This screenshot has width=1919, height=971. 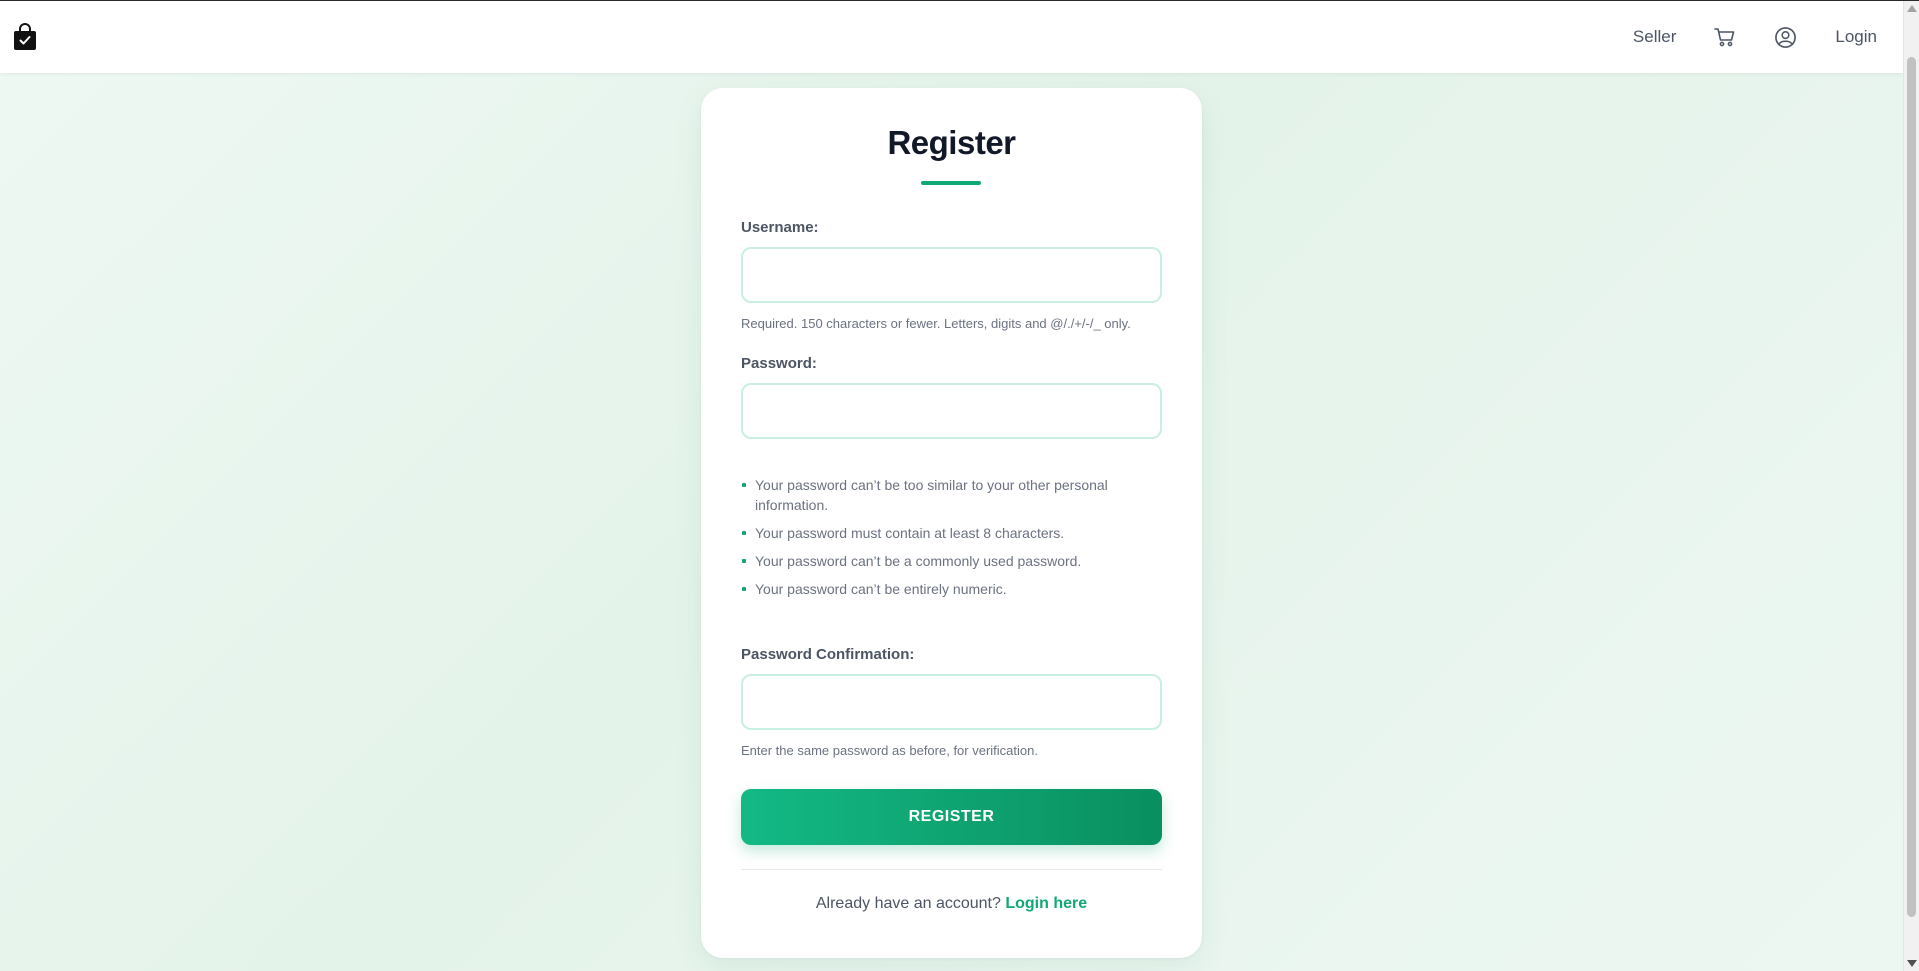 I want to click on brand-logo, so click(x=25, y=37).